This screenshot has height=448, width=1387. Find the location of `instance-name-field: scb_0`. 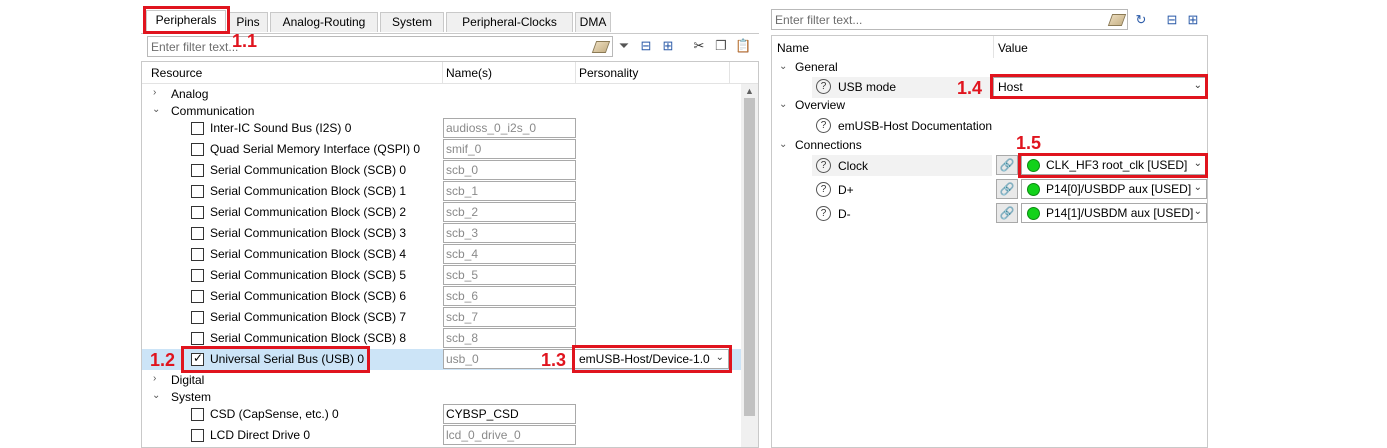

instance-name-field: scb_0 is located at coordinates (509, 170).